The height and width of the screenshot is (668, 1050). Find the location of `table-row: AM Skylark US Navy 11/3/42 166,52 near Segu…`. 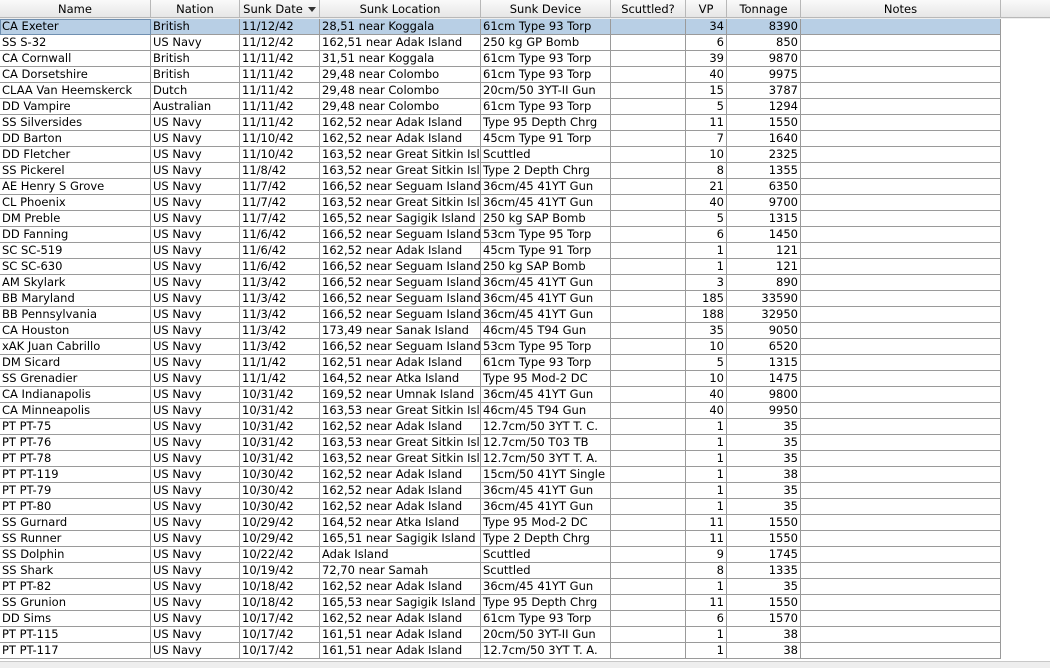

table-row: AM Skylark US Navy 11/3/42 166,52 near Segu… is located at coordinates (500, 283).